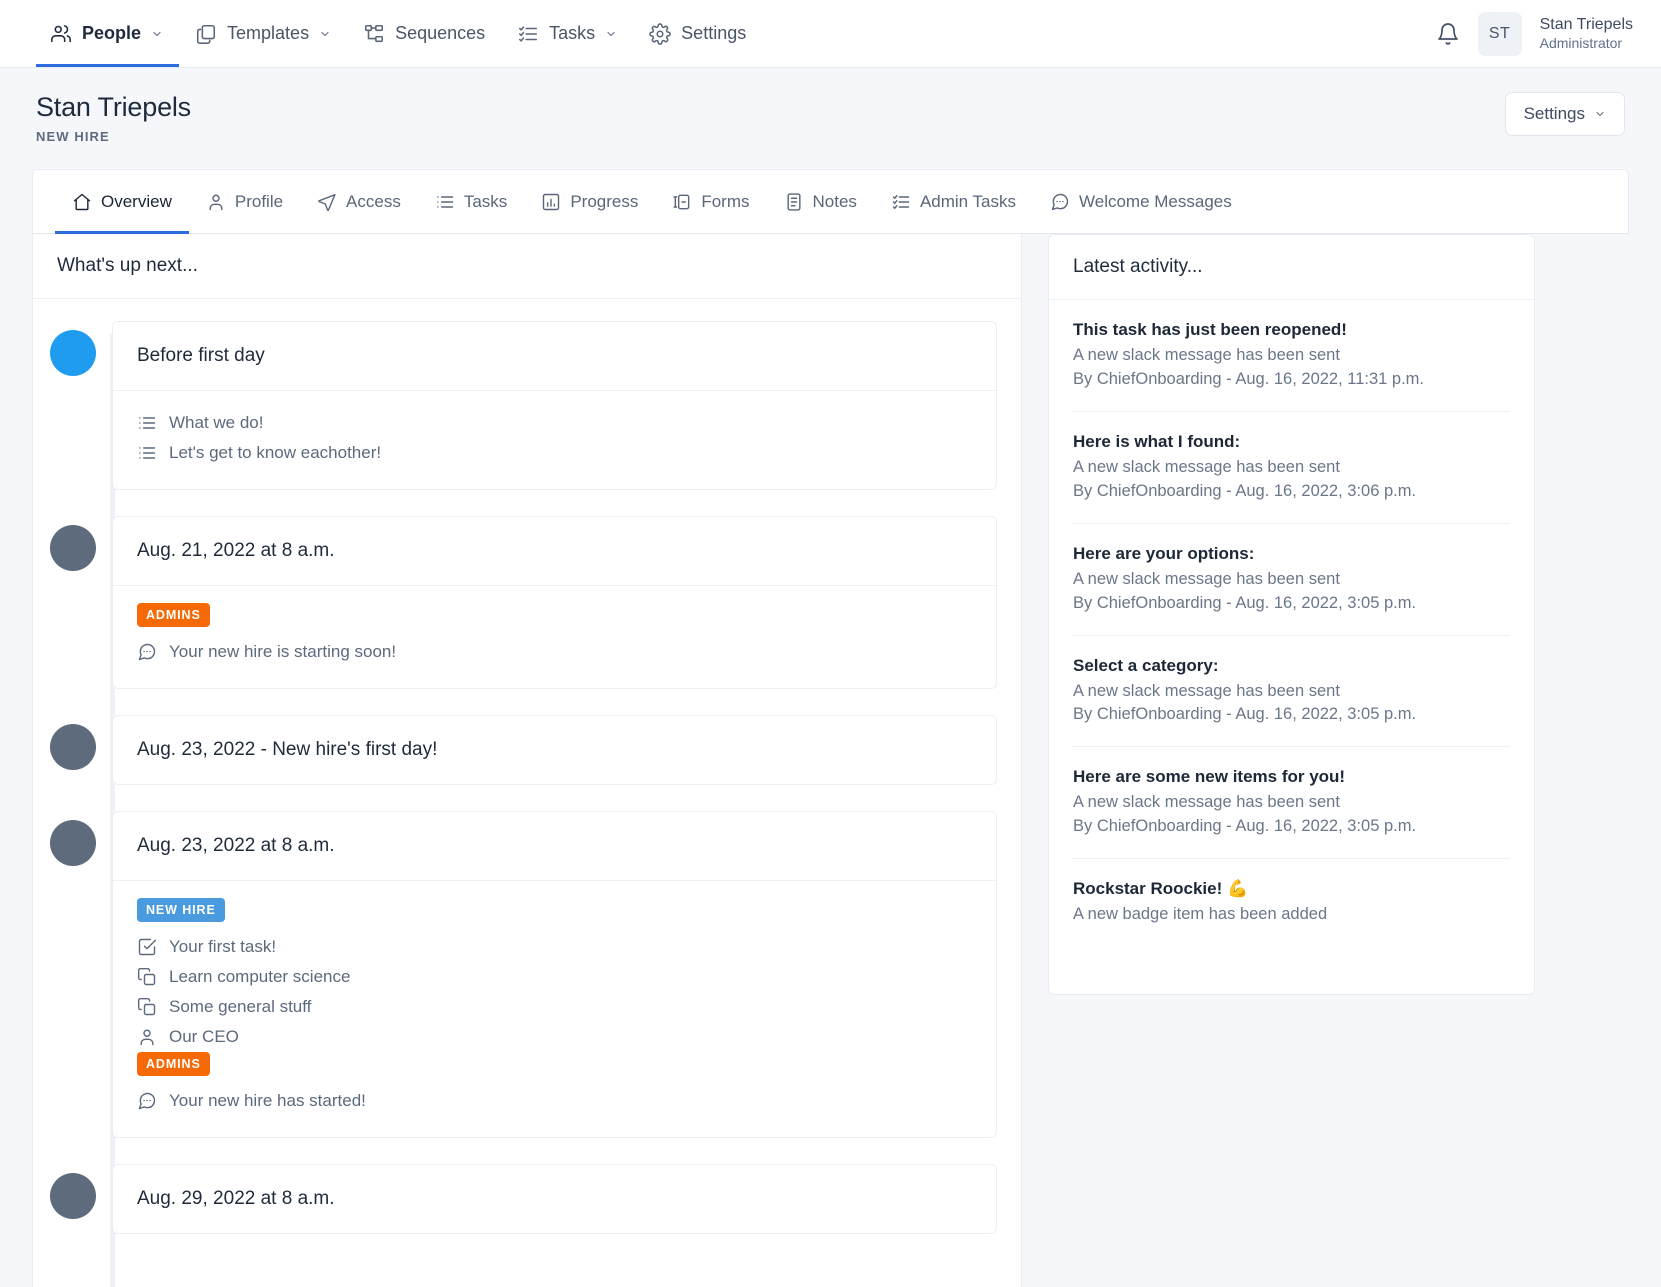 The width and height of the screenshot is (1661, 1287). What do you see at coordinates (682, 202) in the screenshot?
I see `form-icon` at bounding box center [682, 202].